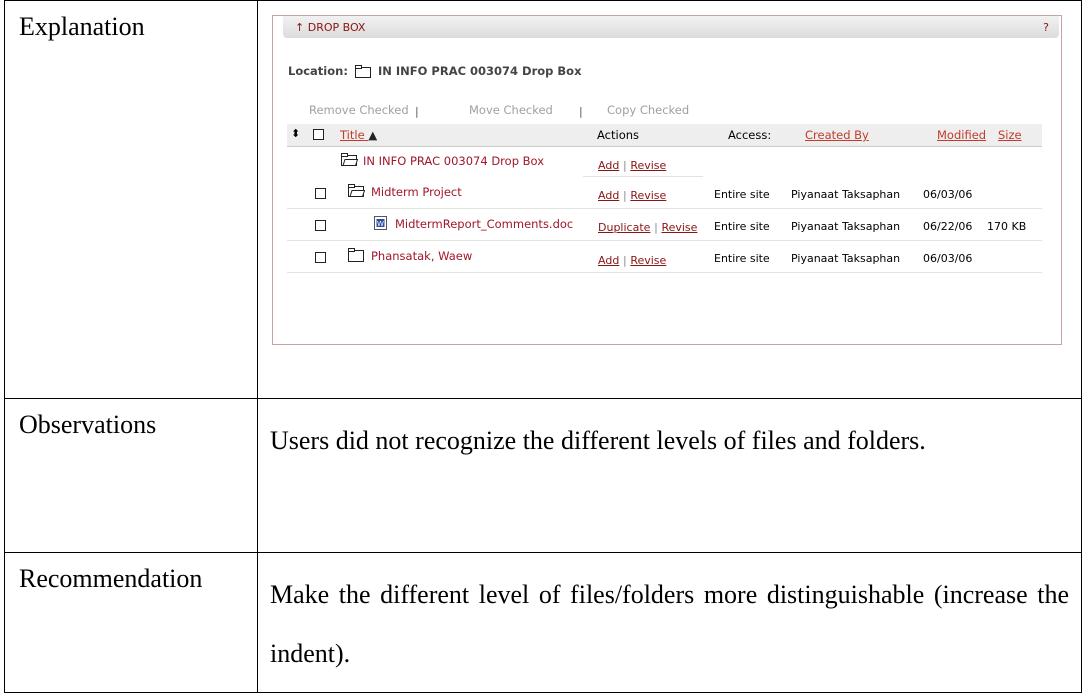 This screenshot has height=693, width=1086. What do you see at coordinates (750, 135) in the screenshot?
I see `access-column-header: Access:` at bounding box center [750, 135].